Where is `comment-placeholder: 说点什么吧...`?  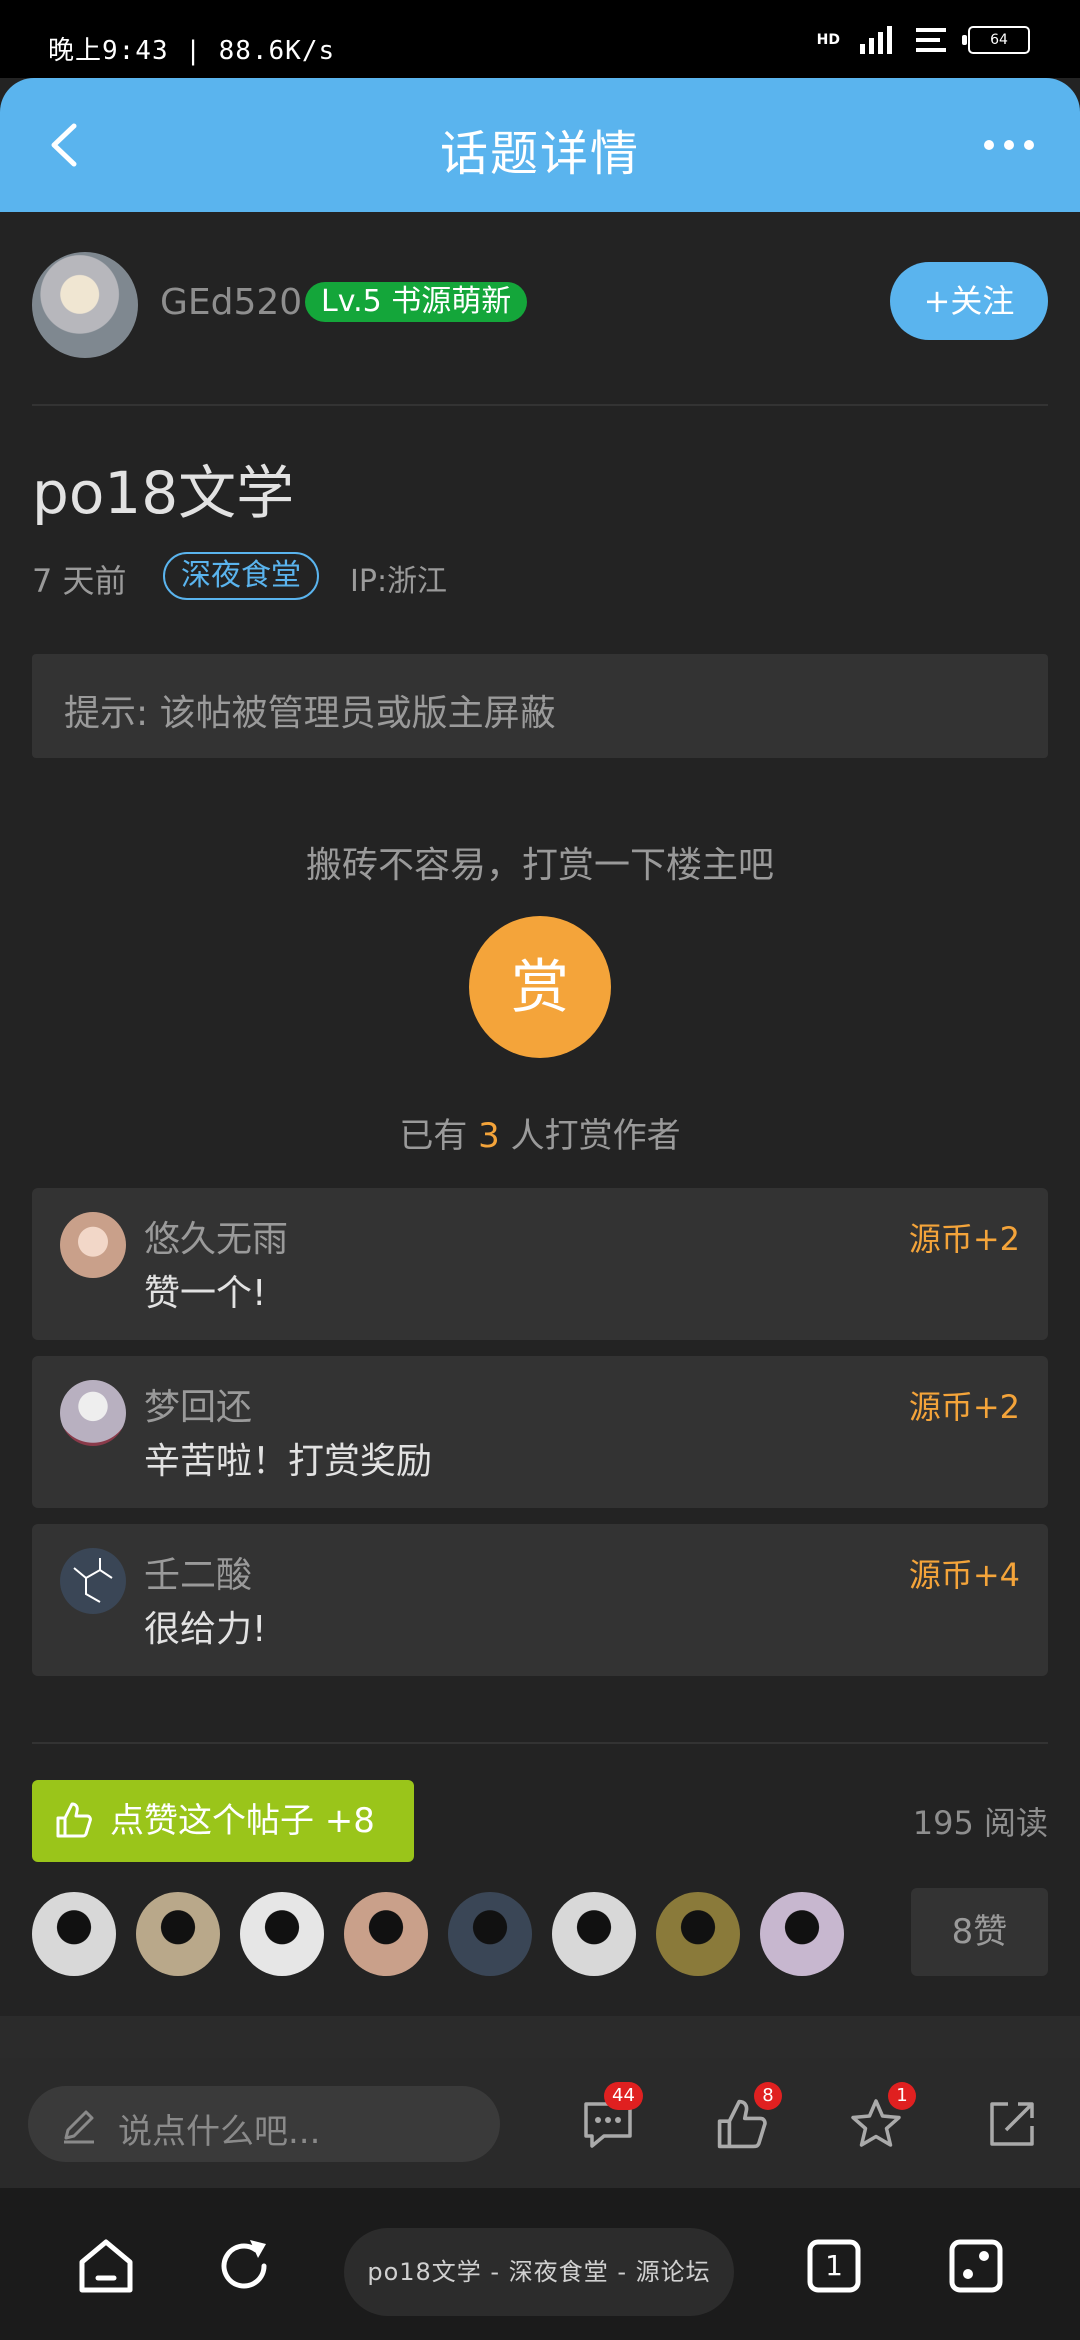 comment-placeholder: 说点什么吧... is located at coordinates (219, 2132).